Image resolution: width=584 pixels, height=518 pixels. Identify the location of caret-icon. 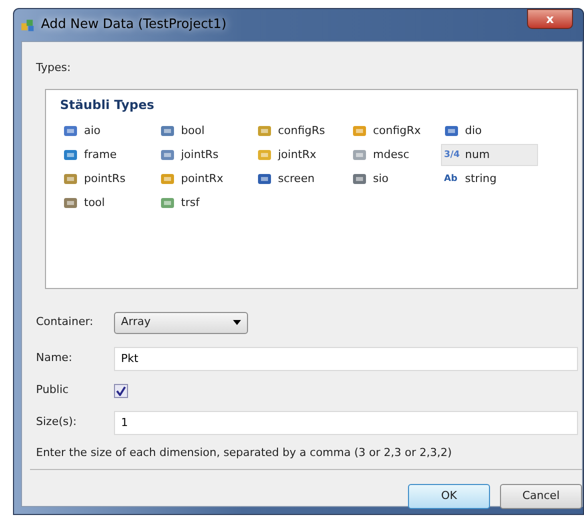
(237, 322).